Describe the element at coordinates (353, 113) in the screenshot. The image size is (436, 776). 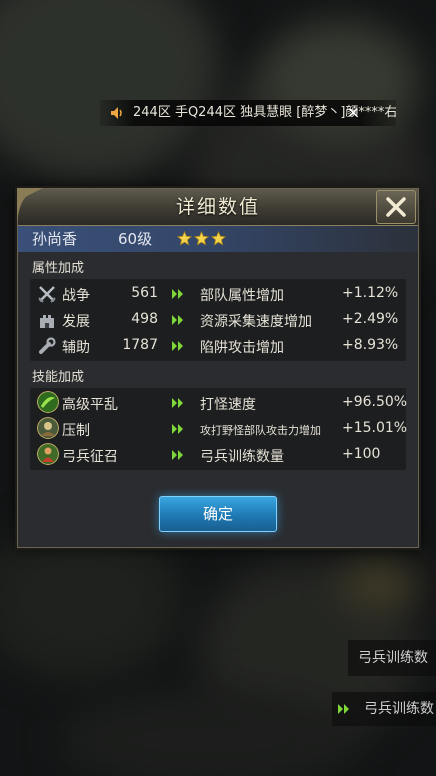
I see `broadcast-close-icon: ✕` at that location.